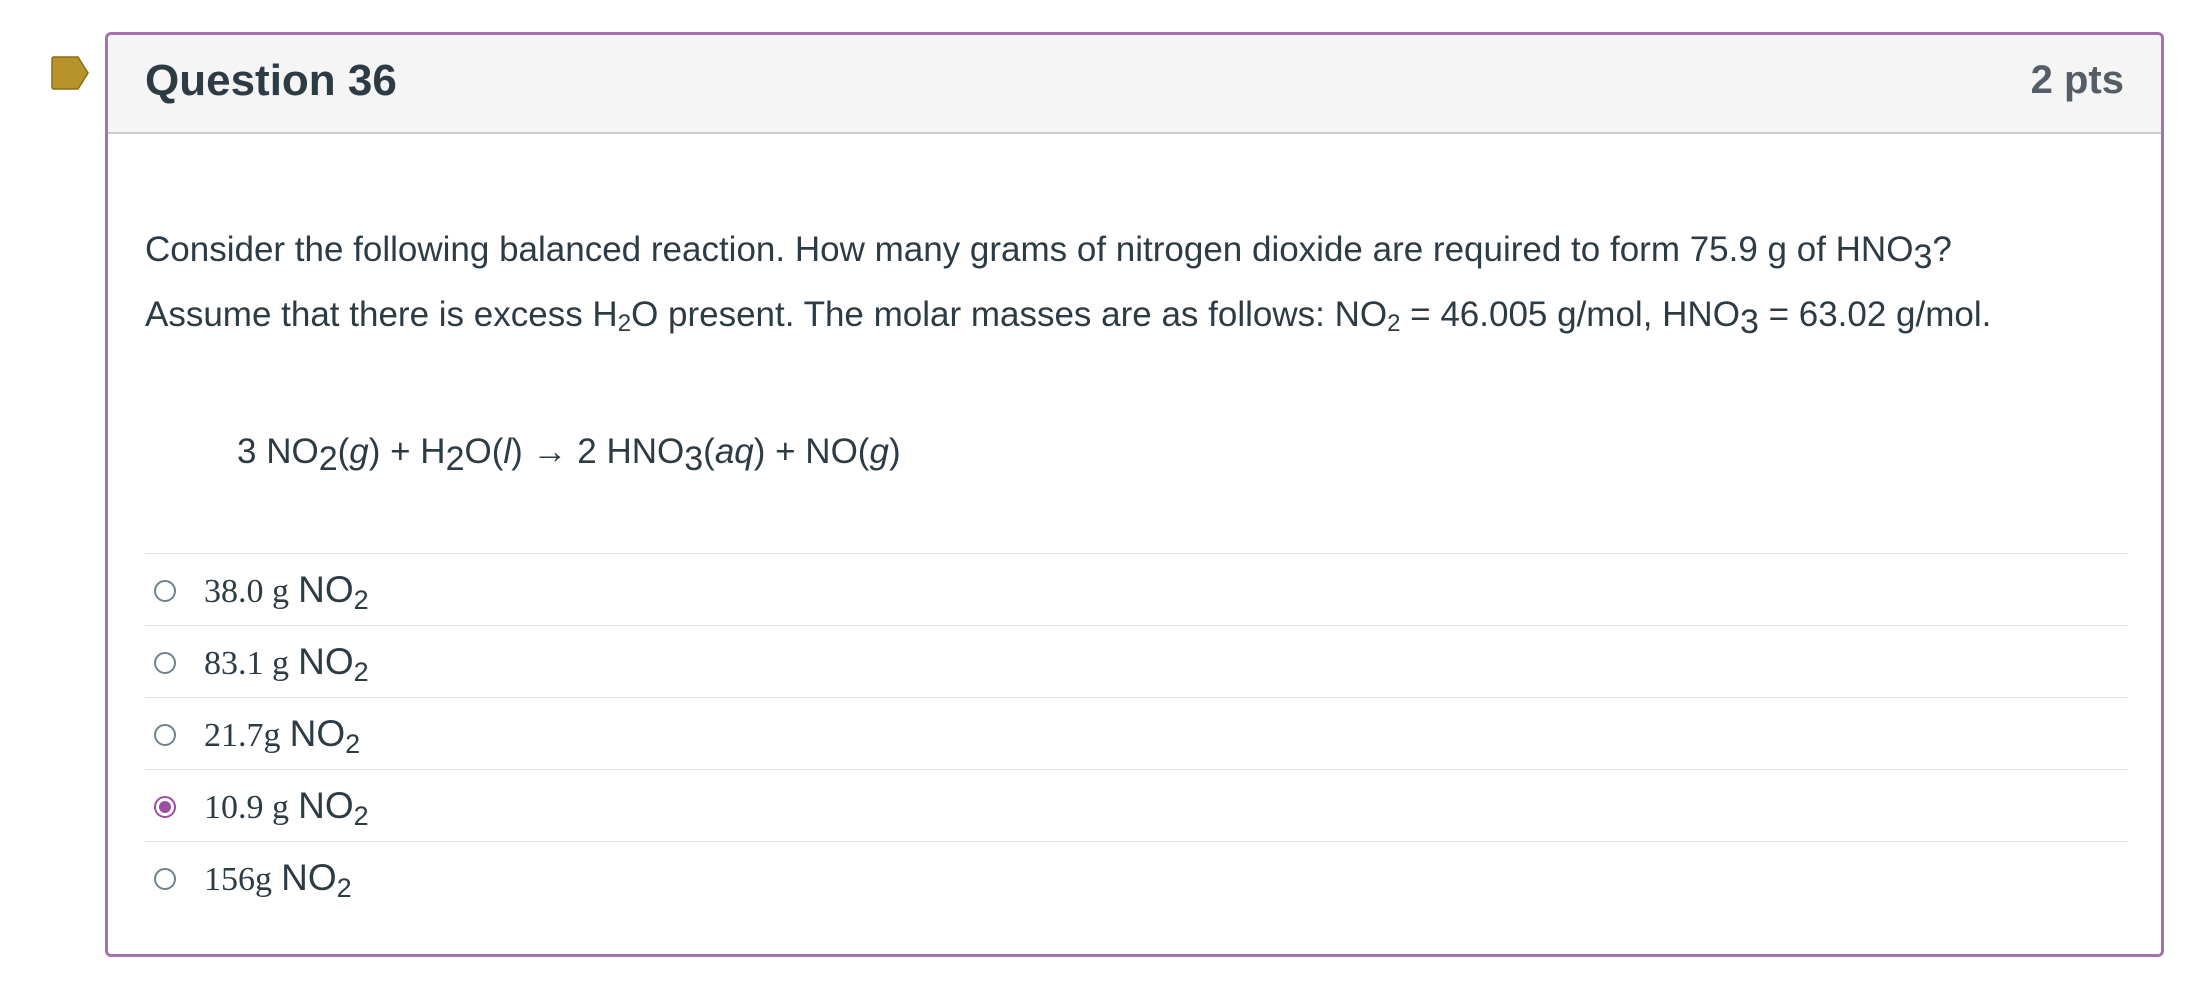 The height and width of the screenshot is (990, 2211). What do you see at coordinates (1136, 589) in the screenshot?
I see `answer-option: 38.0 g NO2` at bounding box center [1136, 589].